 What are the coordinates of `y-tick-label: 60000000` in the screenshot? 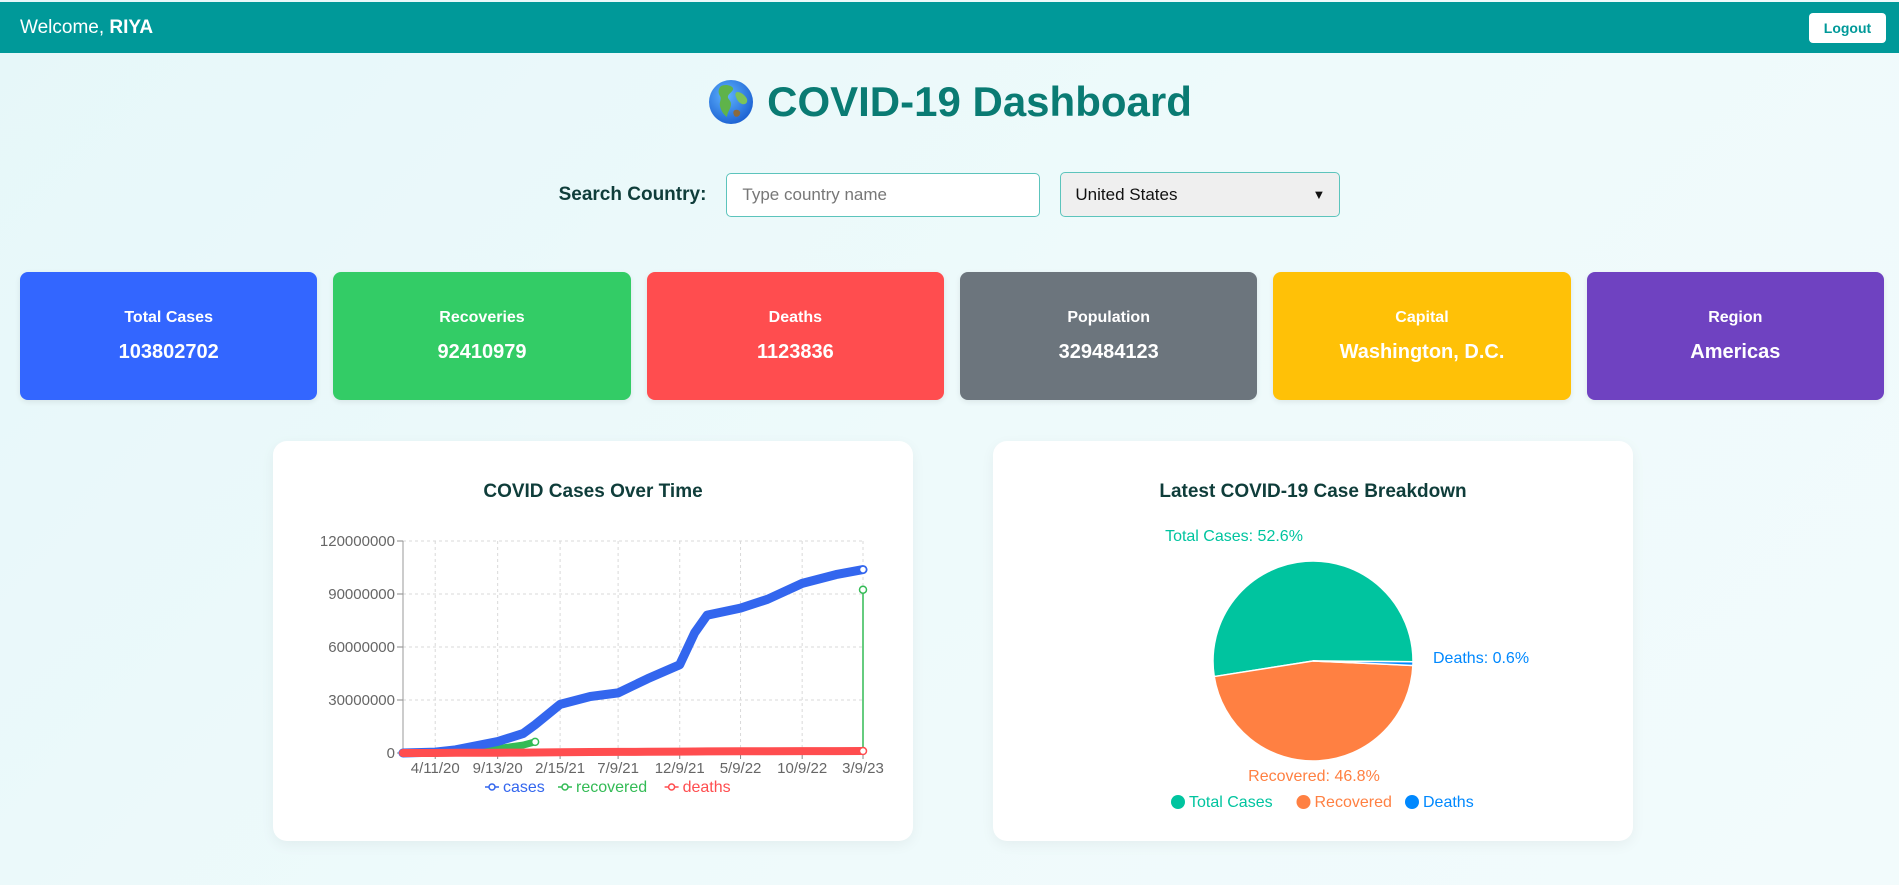 It's located at (361, 647).